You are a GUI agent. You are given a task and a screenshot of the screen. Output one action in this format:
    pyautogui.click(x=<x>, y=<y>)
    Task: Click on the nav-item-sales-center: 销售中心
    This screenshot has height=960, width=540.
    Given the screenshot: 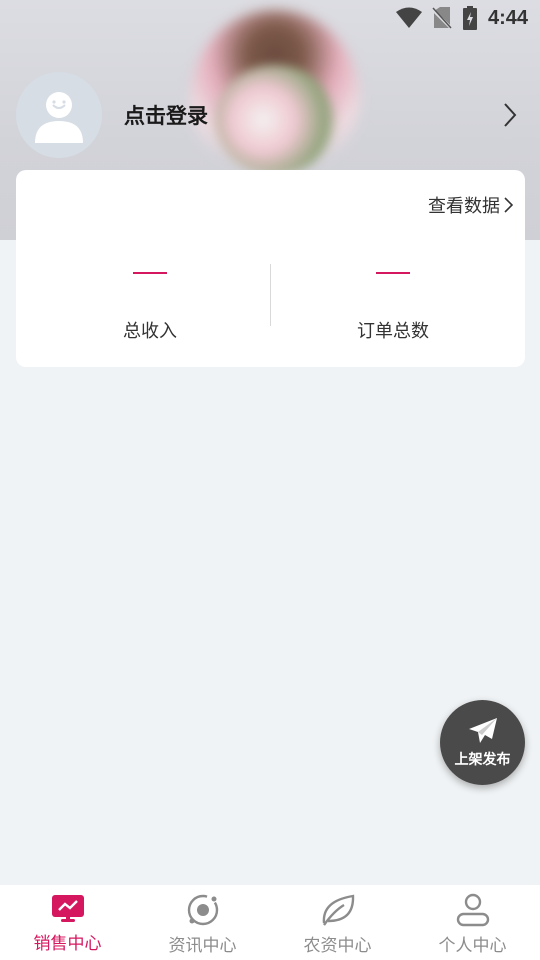 What is the action you would take?
    pyautogui.click(x=67, y=922)
    